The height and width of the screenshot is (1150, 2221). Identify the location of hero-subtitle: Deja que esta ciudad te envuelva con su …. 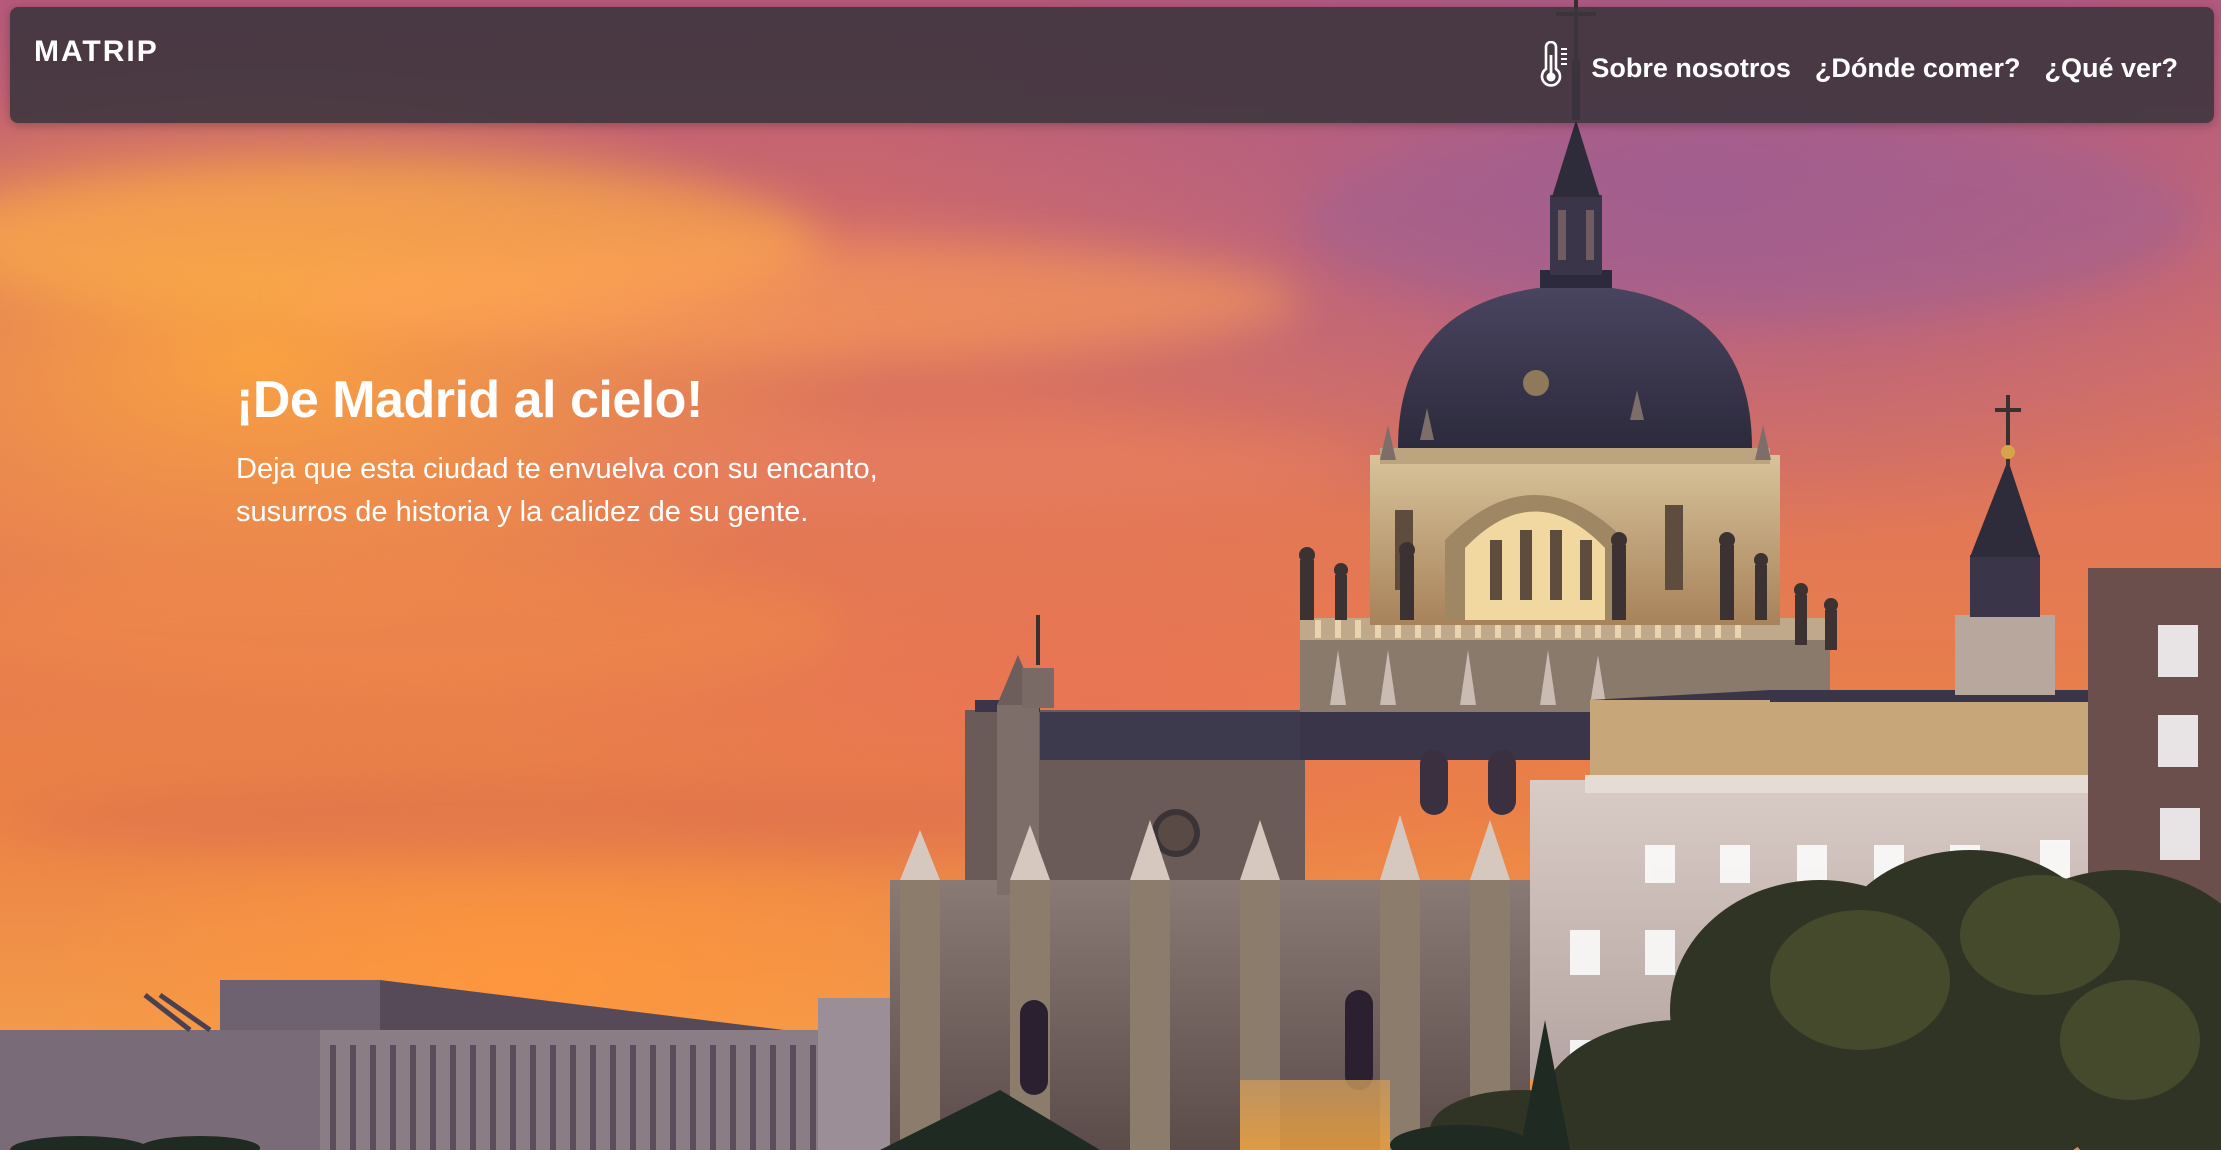
(616, 491).